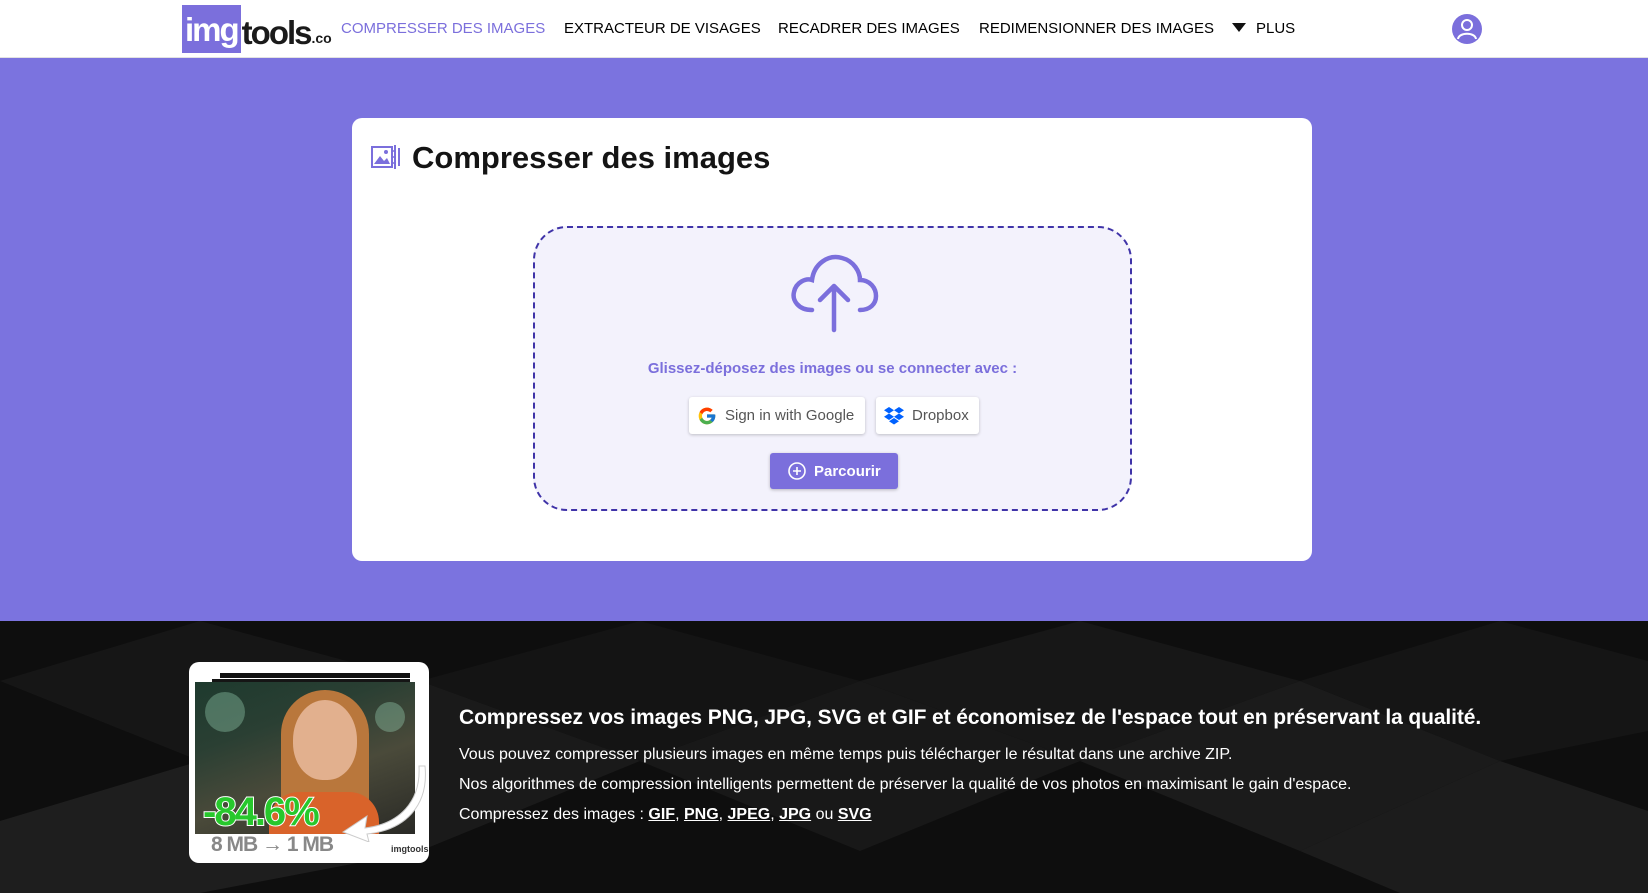 The image size is (1648, 893). Describe the element at coordinates (1096, 28) in the screenshot. I see `nav-resize-images: REDIMENSIONNER DES IMAGES` at that location.